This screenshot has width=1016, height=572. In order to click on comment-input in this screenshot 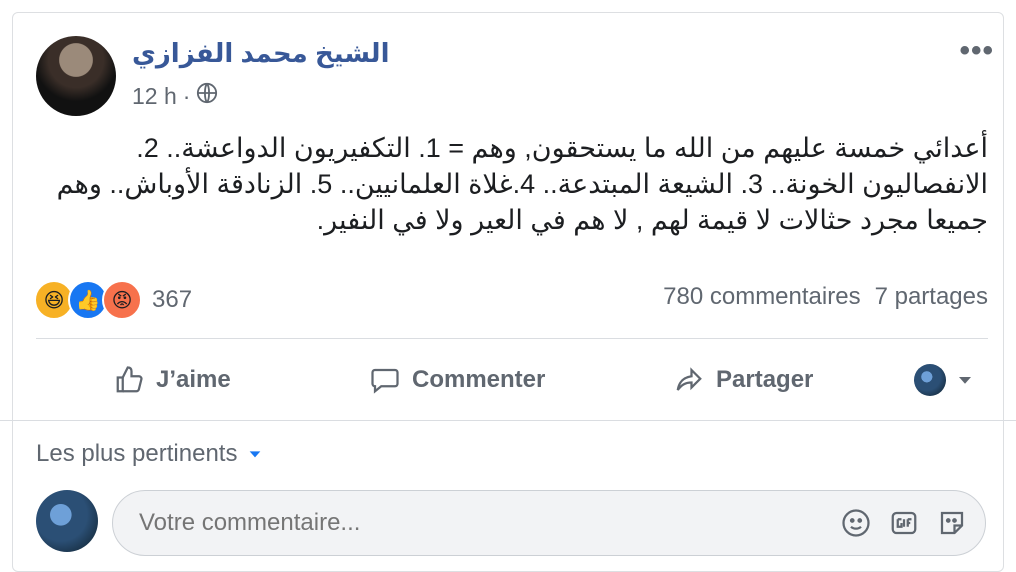, I will do `click(489, 523)`.